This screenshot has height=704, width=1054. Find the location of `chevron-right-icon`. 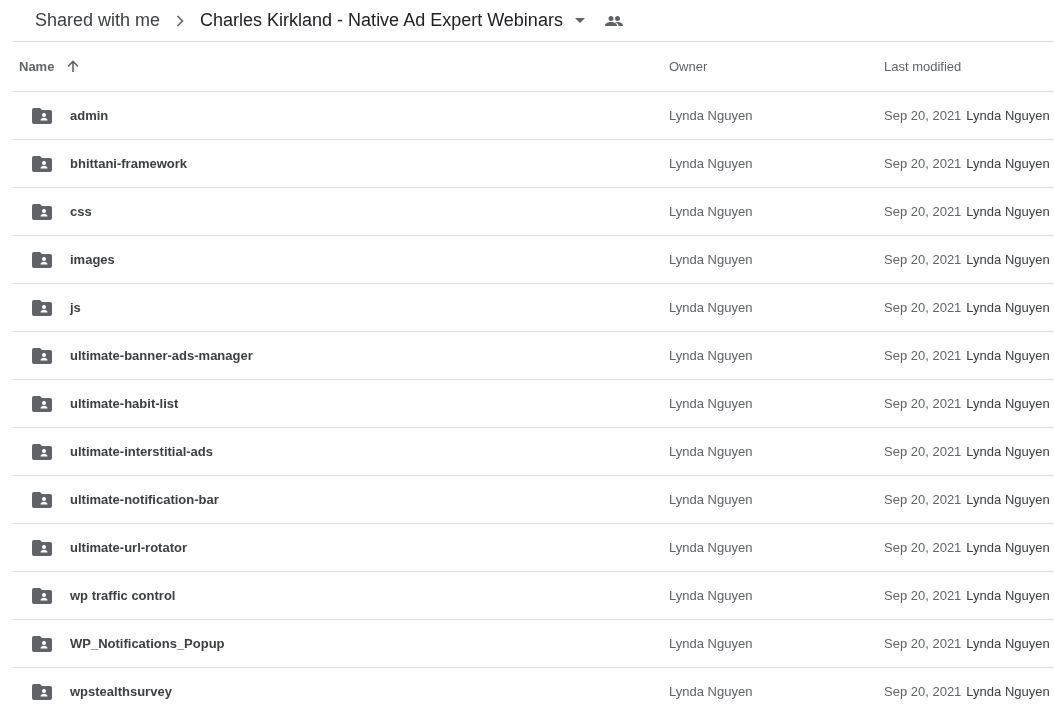

chevron-right-icon is located at coordinates (180, 20).